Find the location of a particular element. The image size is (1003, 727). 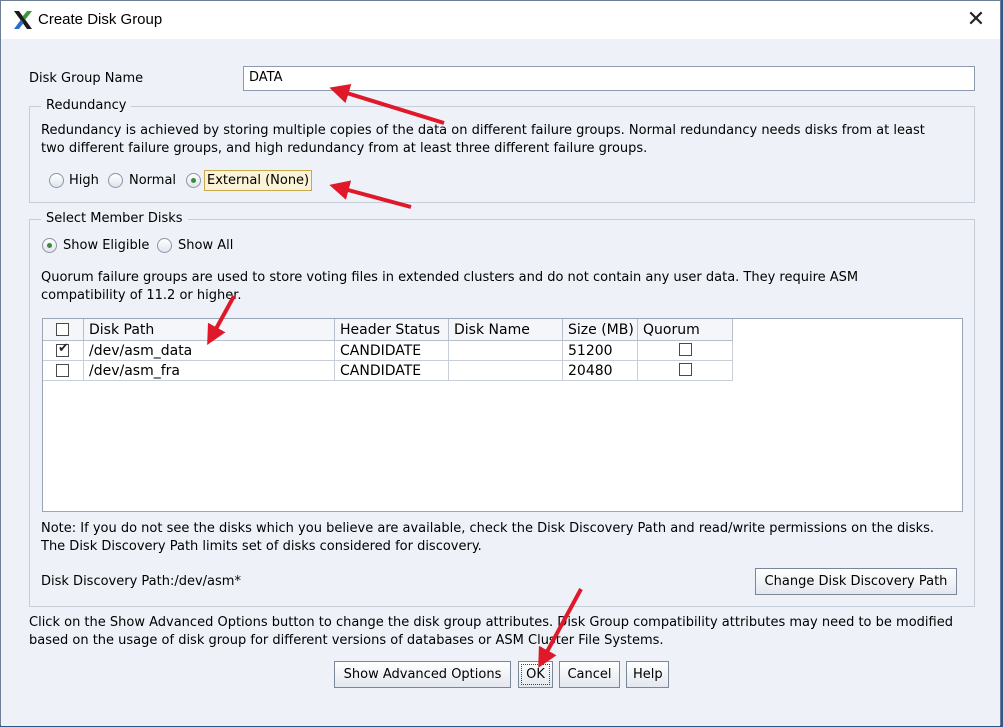

show-eligible-label: Show Eligible is located at coordinates (106, 245).